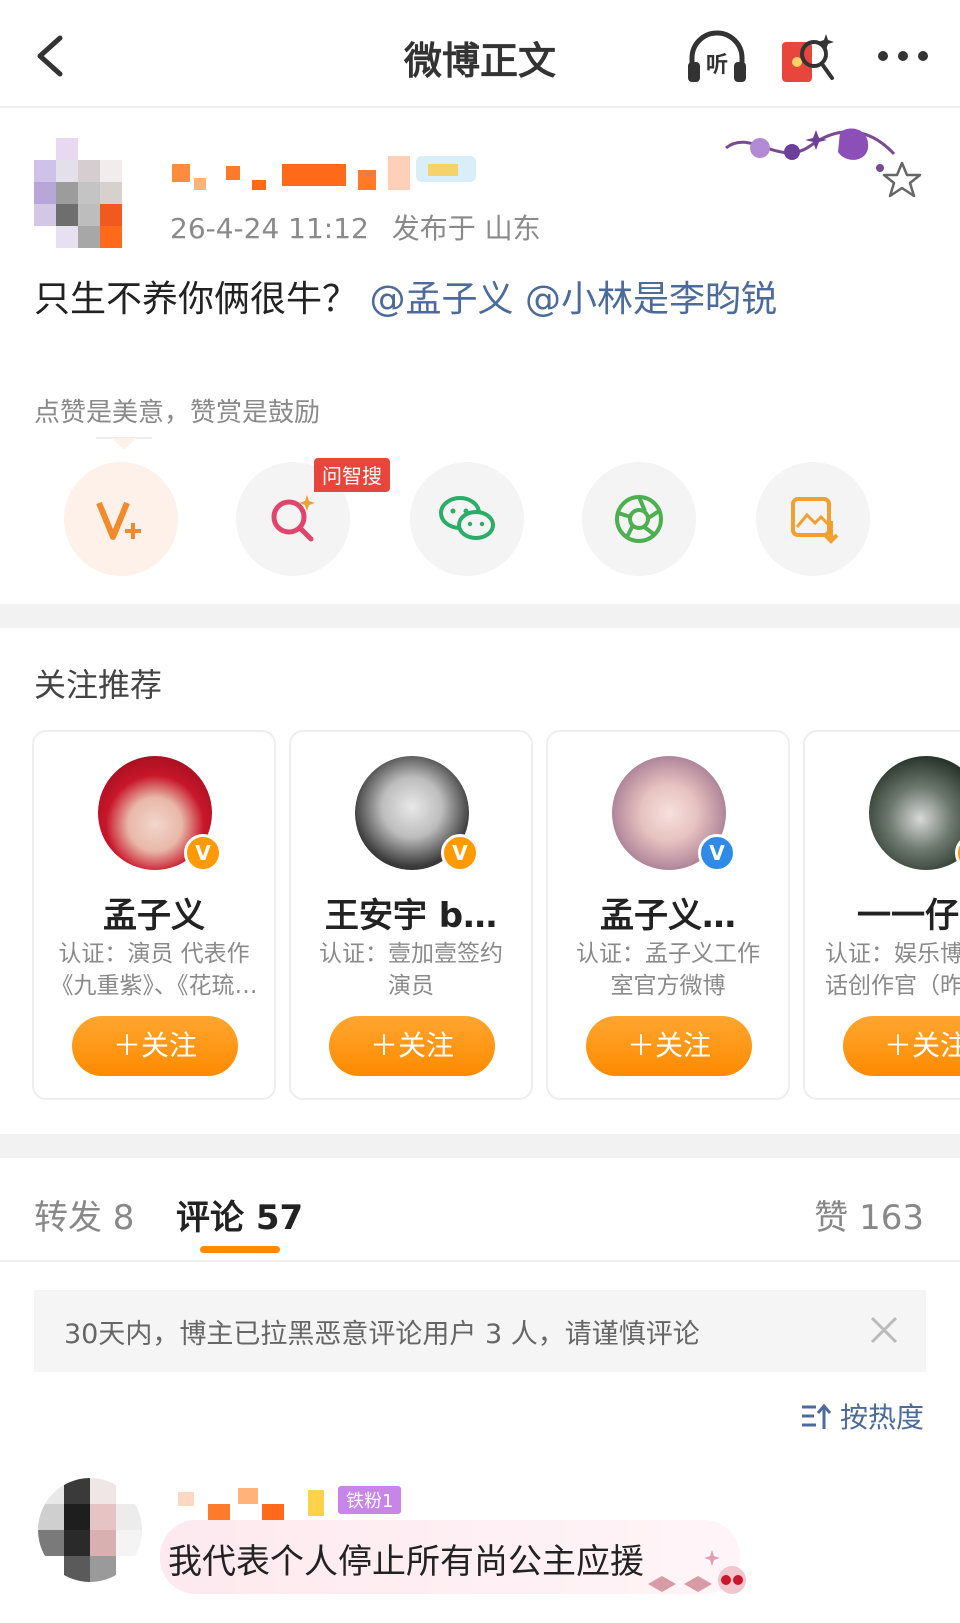 Image resolution: width=960 pixels, height=1623 pixels. I want to click on close-icon, so click(884, 1330).